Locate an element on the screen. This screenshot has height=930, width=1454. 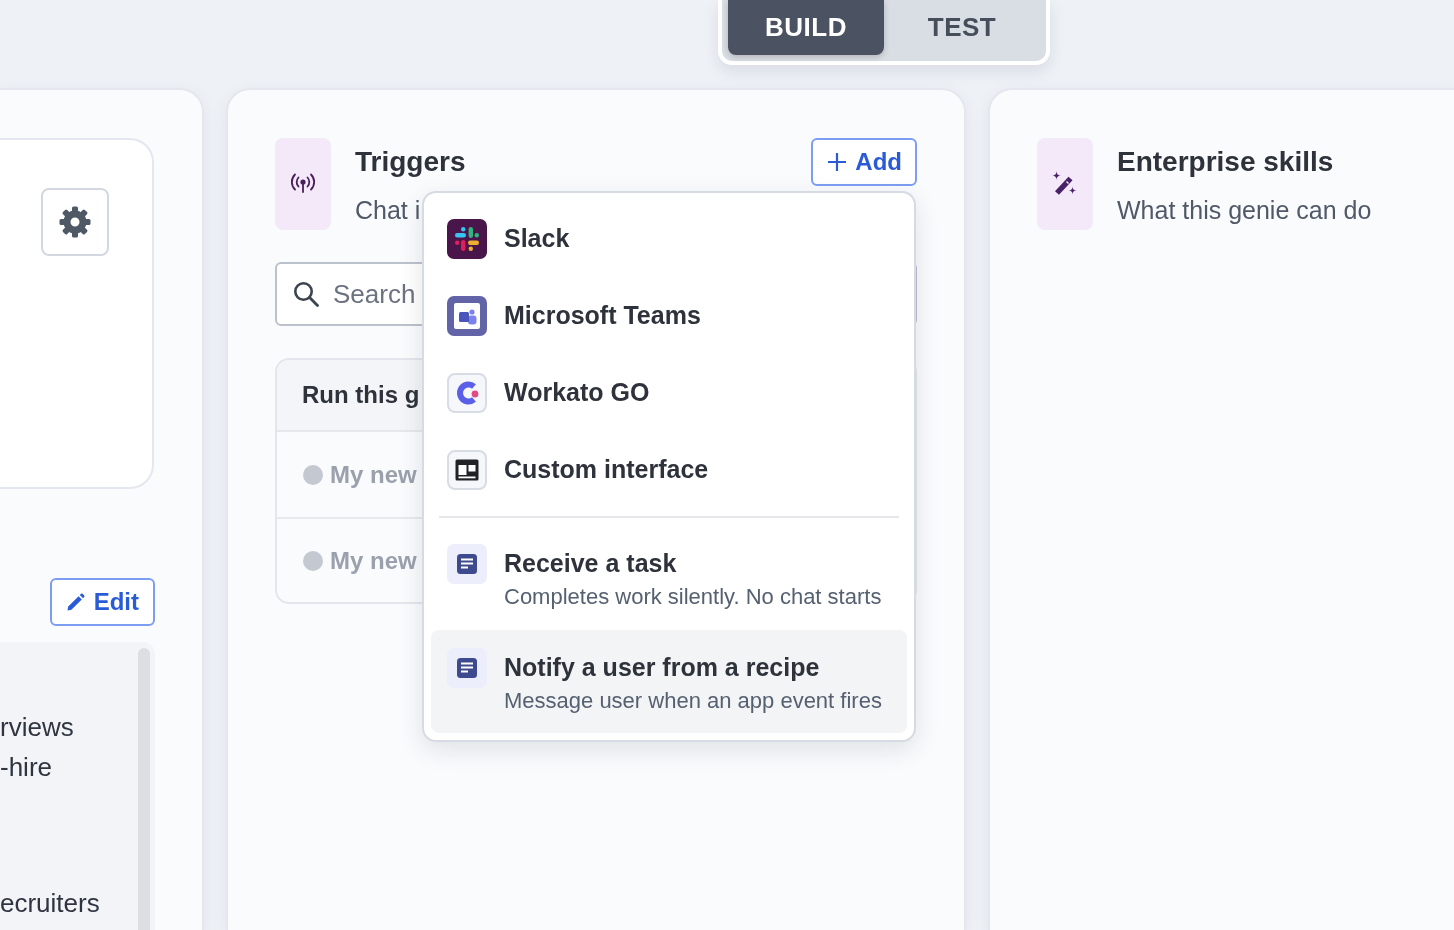
gear-icon is located at coordinates (75, 222).